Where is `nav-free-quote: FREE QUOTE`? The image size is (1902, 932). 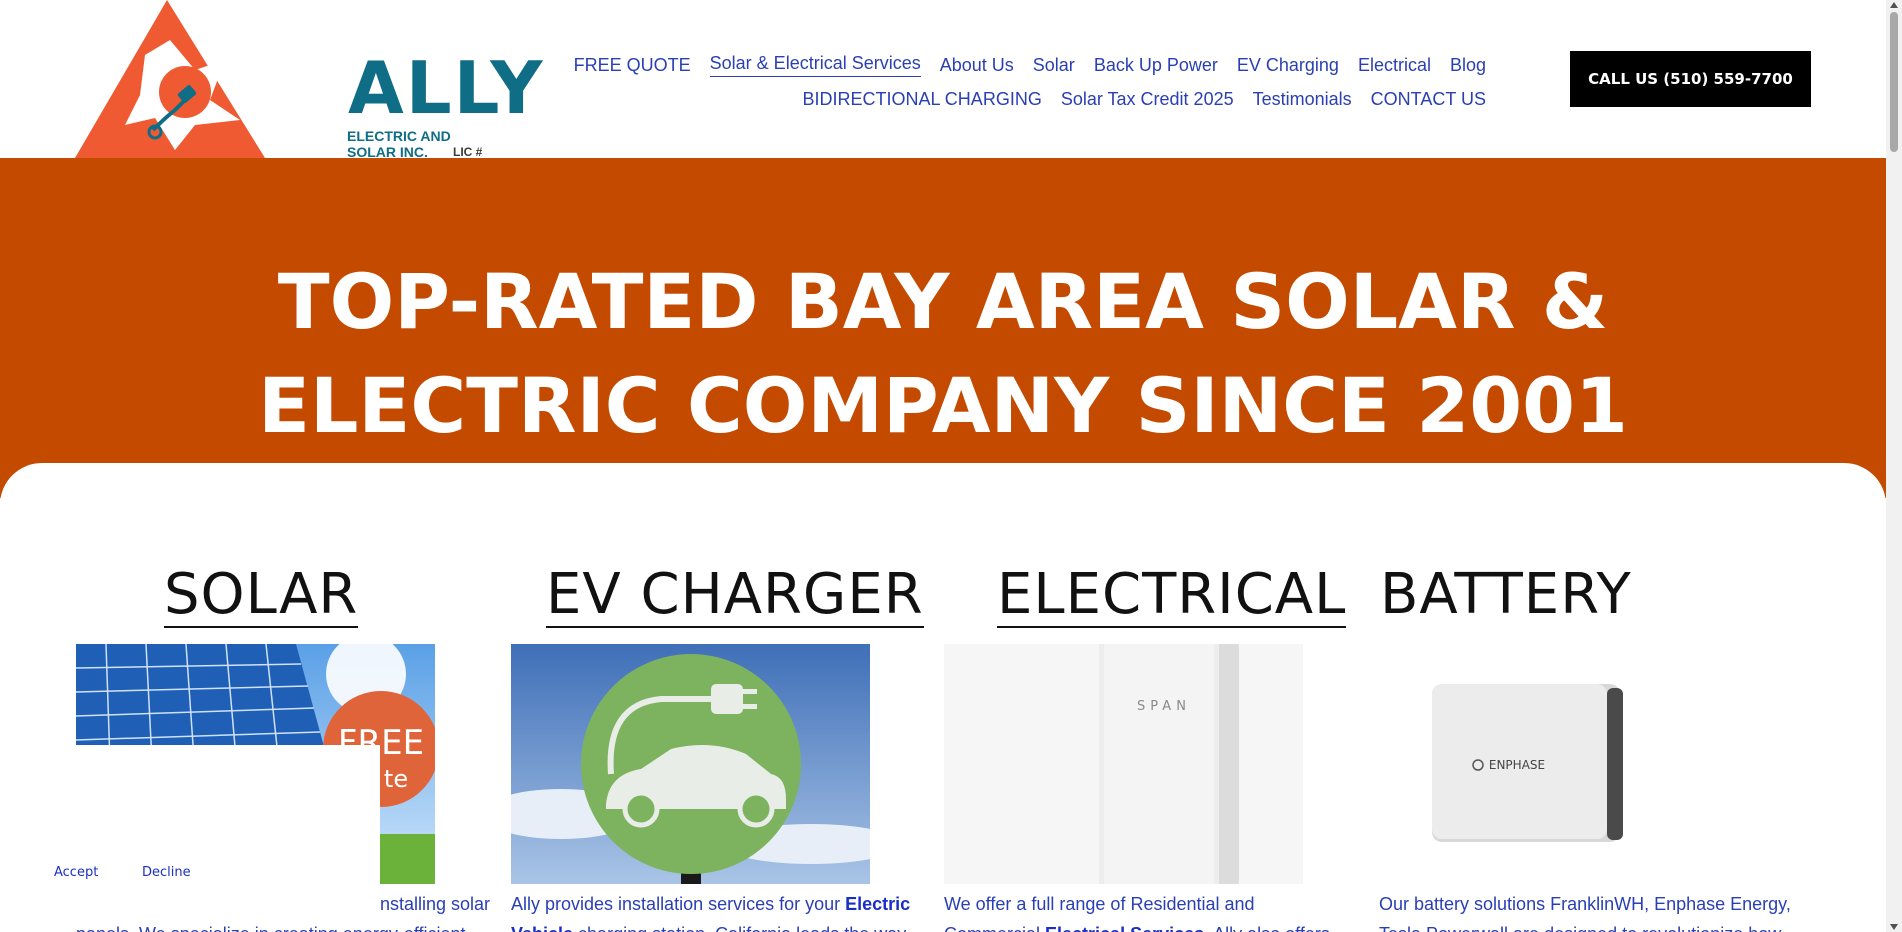
nav-free-quote: FREE QUOTE is located at coordinates (632, 65).